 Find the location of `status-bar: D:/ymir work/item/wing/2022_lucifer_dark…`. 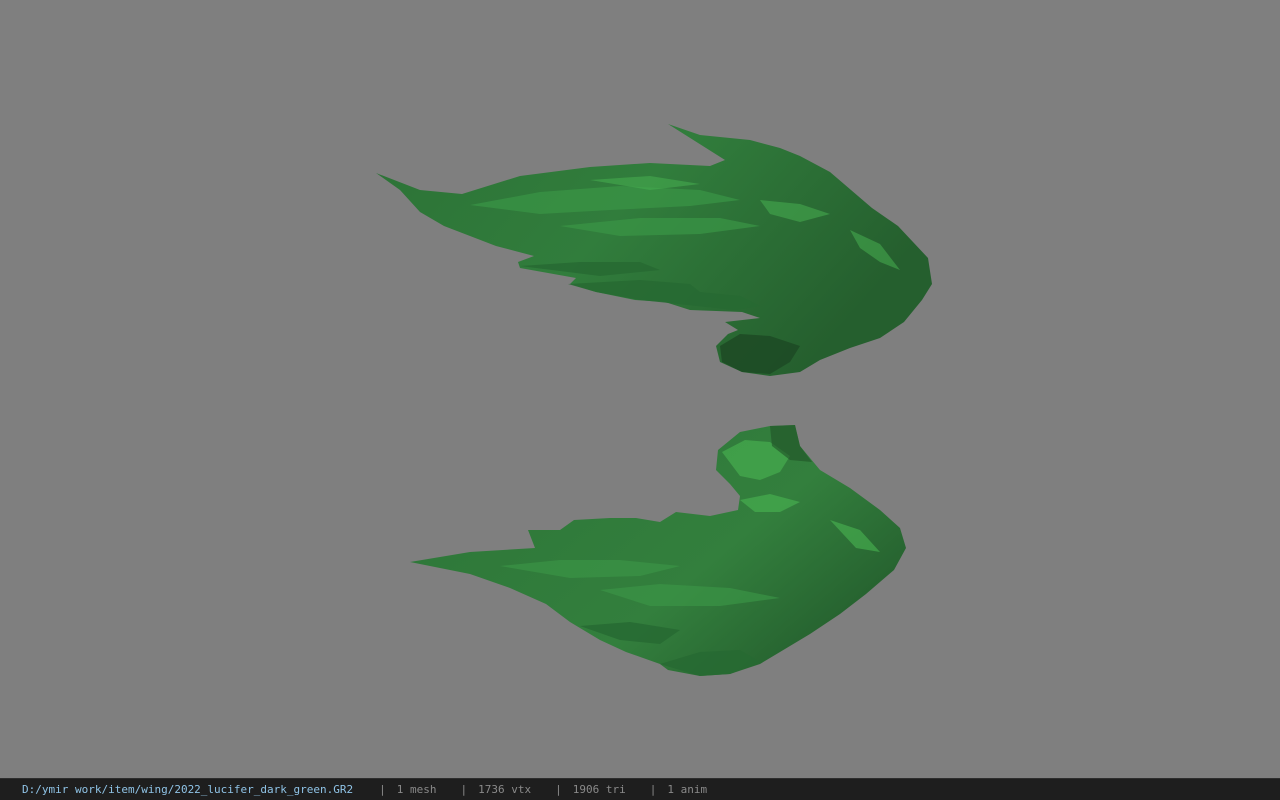

status-bar: D:/ymir work/item/wing/2022_lucifer_dark… is located at coordinates (640, 789).